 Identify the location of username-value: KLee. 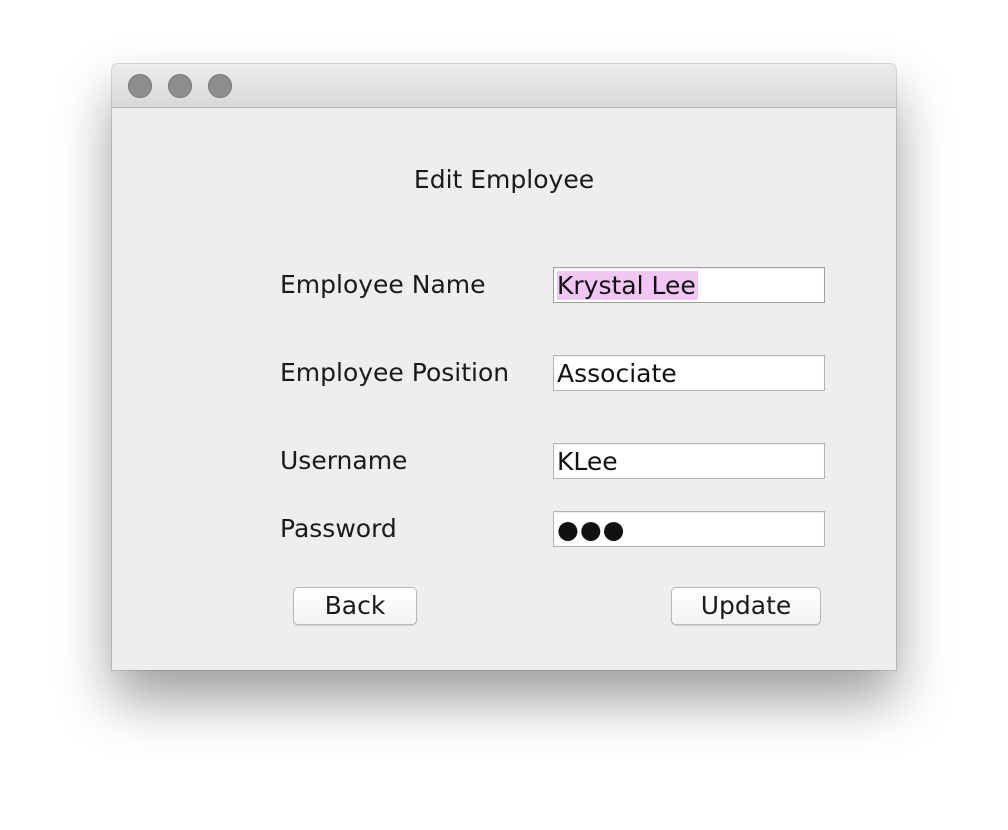
(587, 461).